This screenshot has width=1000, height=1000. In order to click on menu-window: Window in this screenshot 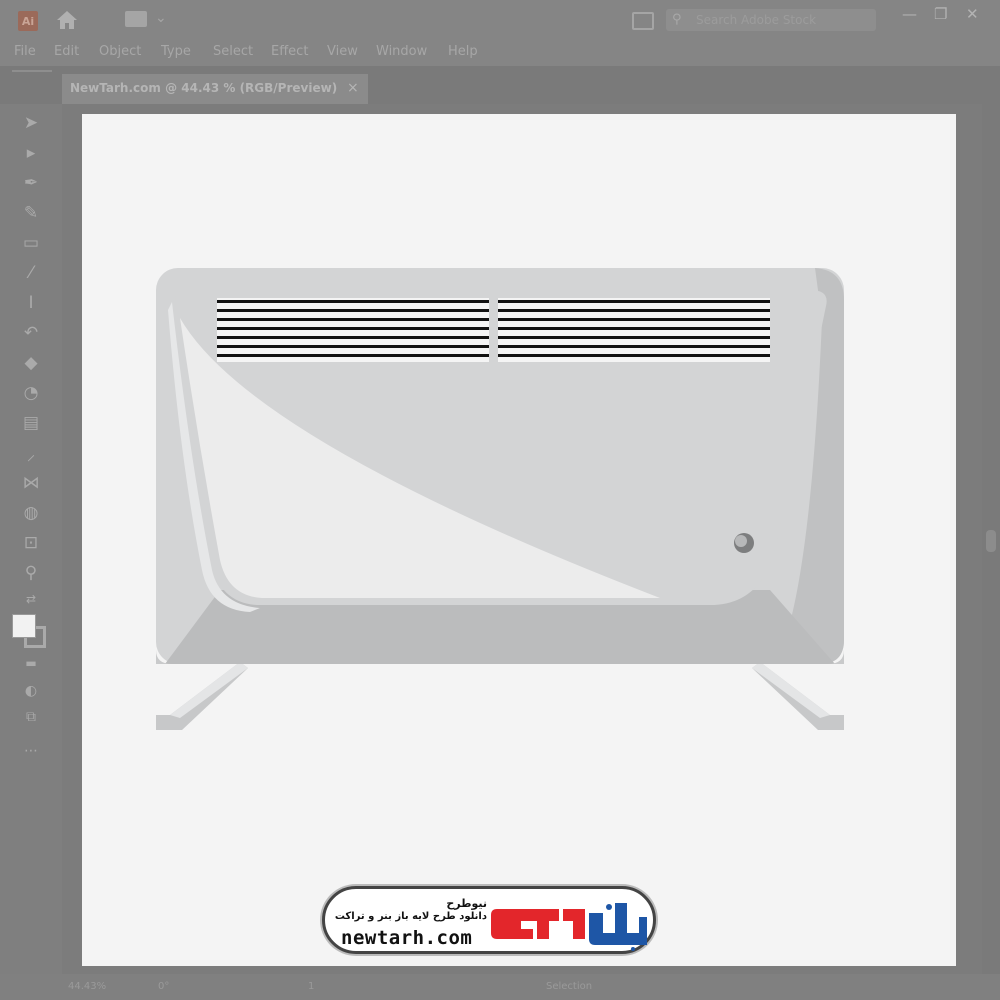, I will do `click(401, 51)`.